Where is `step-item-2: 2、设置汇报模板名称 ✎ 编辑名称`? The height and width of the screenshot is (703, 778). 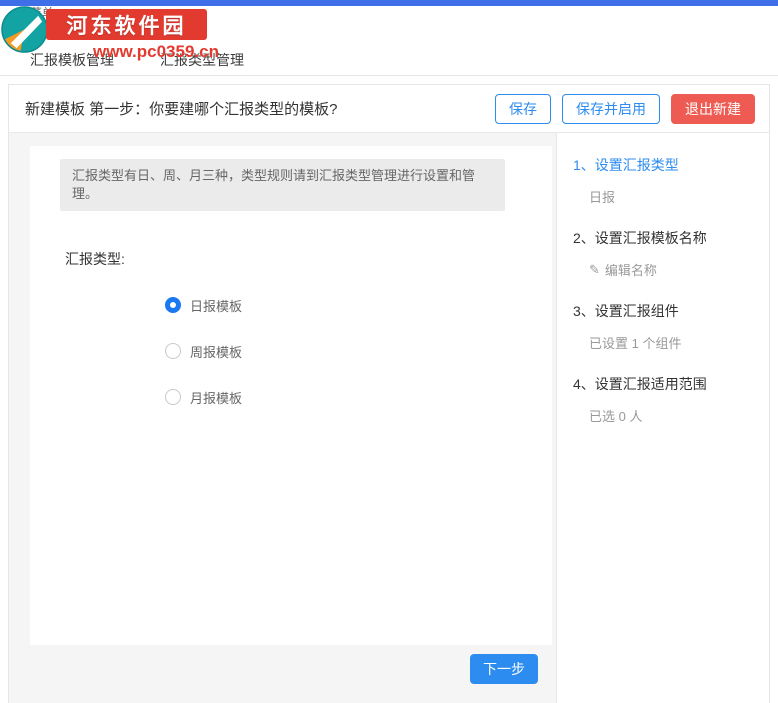 step-item-2: 2、设置汇报模板名称 ✎ 编辑名称 is located at coordinates (666, 253).